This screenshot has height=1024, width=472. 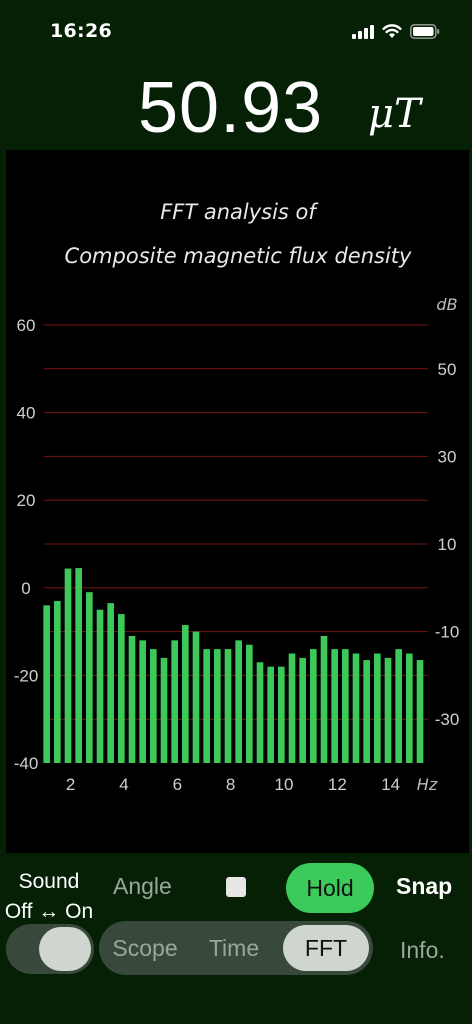 What do you see at coordinates (25, 588) in the screenshot?
I see `left-axis-tick-label: 0` at bounding box center [25, 588].